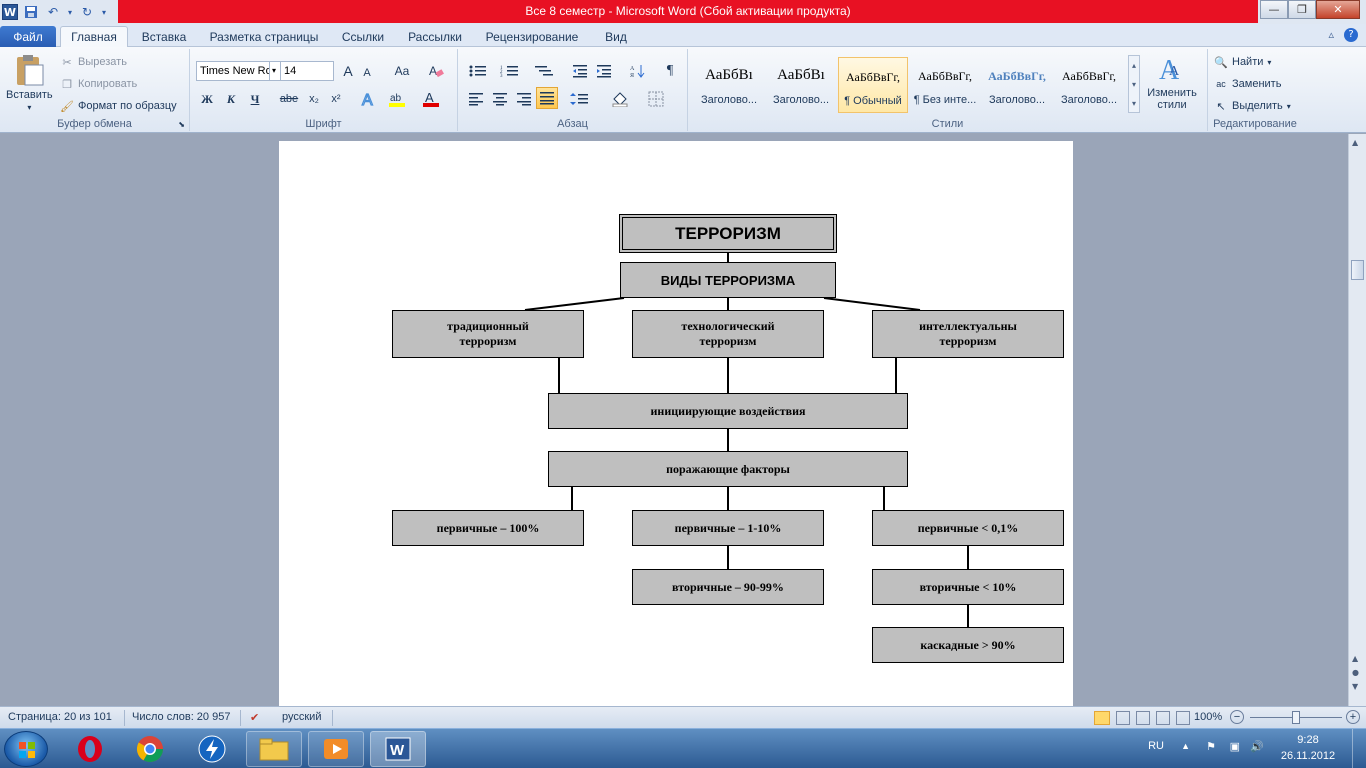  What do you see at coordinates (348, 71) in the screenshot?
I see `grow-font-button: A` at bounding box center [348, 71].